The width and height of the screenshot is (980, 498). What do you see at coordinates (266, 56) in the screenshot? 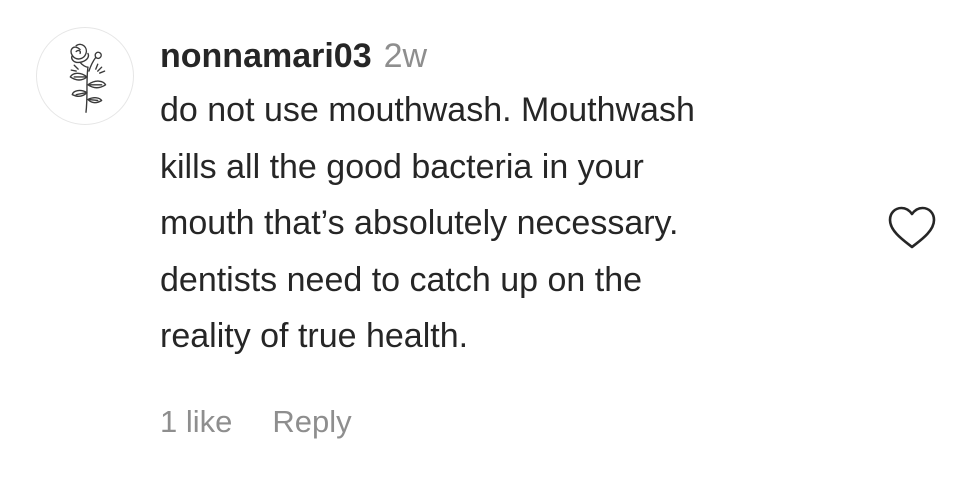
I see `username-link: nonnamari03` at bounding box center [266, 56].